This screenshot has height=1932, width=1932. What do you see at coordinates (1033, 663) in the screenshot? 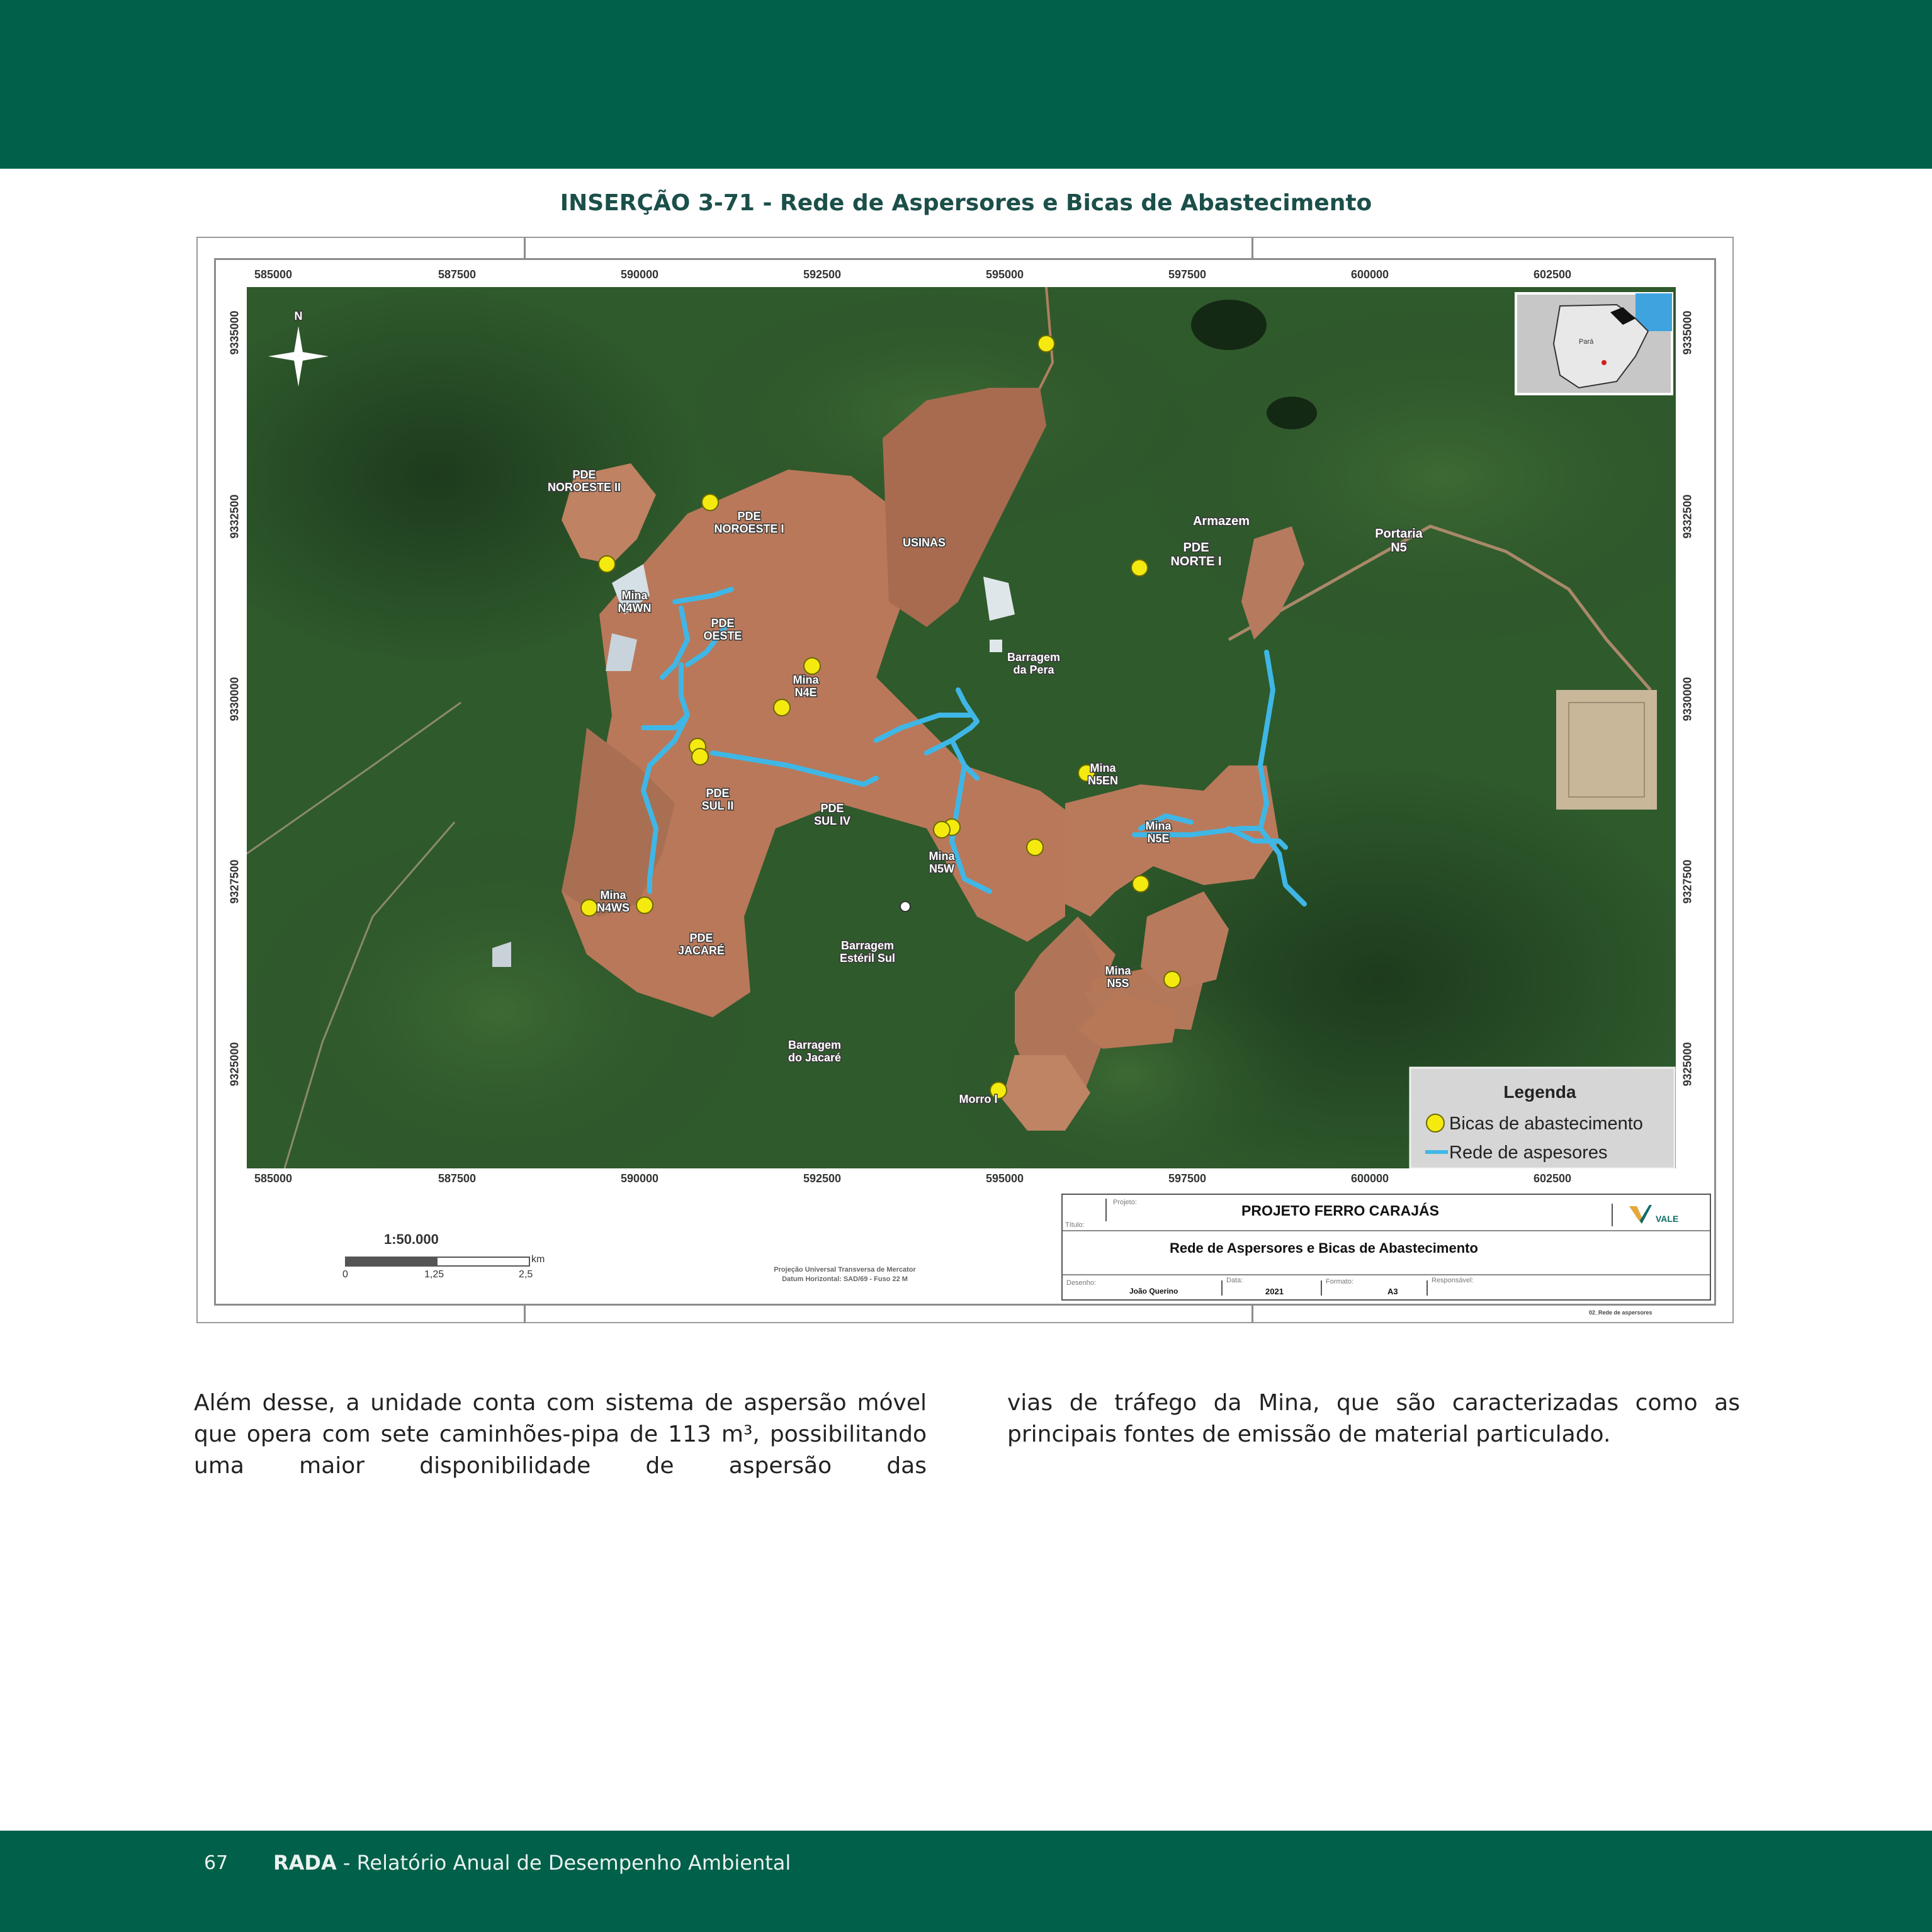
I see `svg-text:Barragemda Pera: Barragem da Pera` at bounding box center [1033, 663].